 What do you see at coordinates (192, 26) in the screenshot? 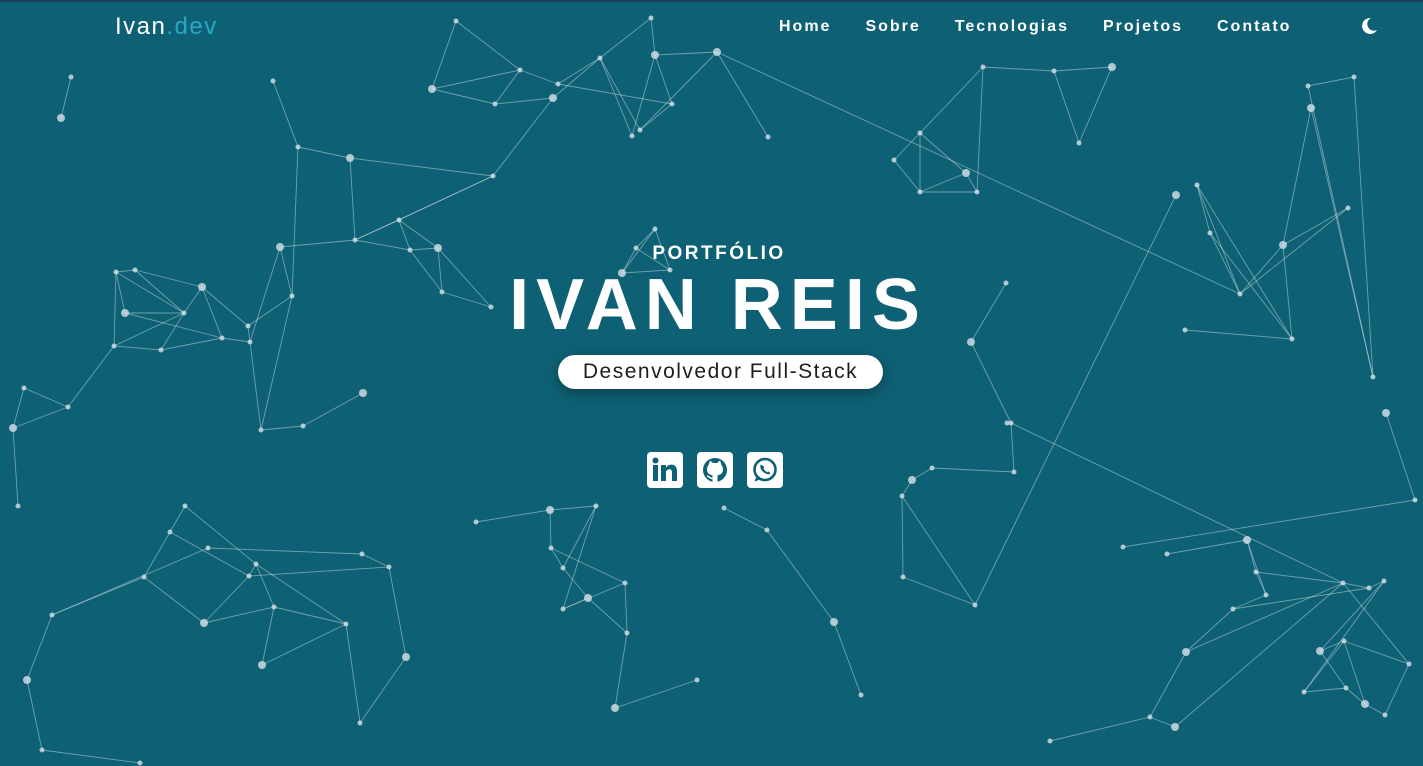
I see `brand-accent: .dev` at bounding box center [192, 26].